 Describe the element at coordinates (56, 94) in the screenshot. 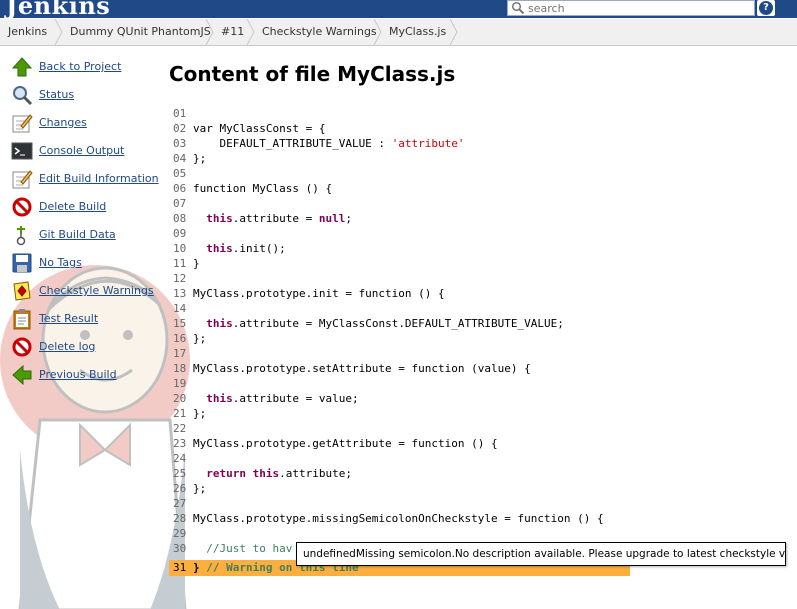

I see `sidebar-link-status: Status` at that location.